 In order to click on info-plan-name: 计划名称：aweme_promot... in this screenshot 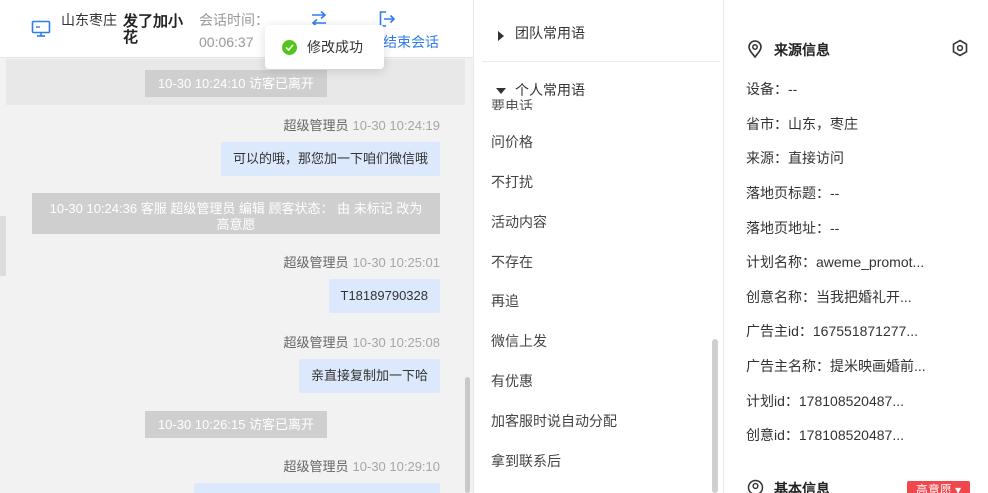, I will do `click(835, 262)`.